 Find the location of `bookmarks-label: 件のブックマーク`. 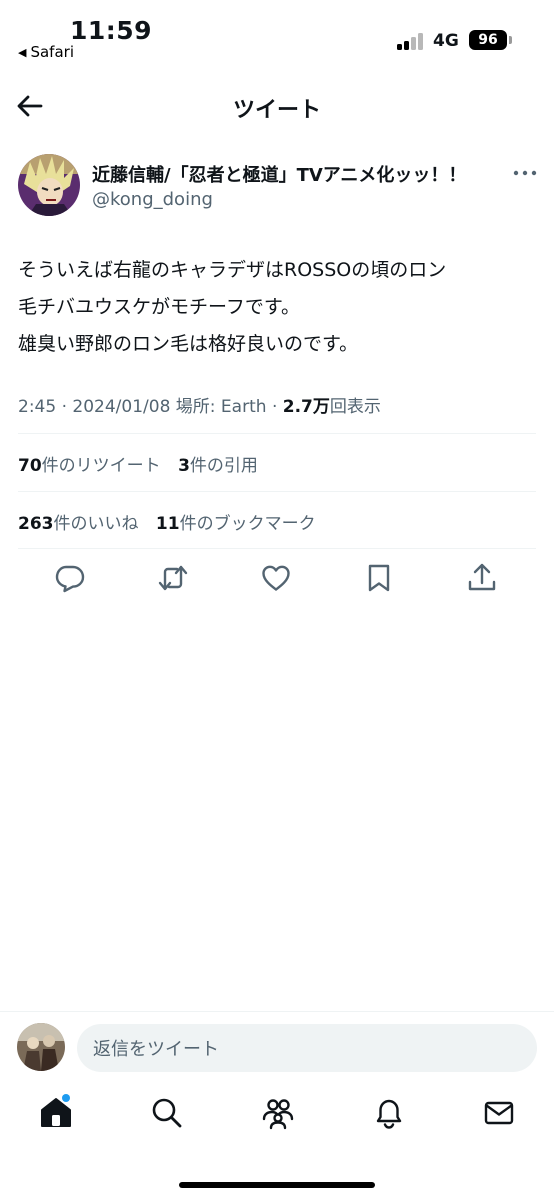

bookmarks-label: 件のブックマーク is located at coordinates (247, 524).